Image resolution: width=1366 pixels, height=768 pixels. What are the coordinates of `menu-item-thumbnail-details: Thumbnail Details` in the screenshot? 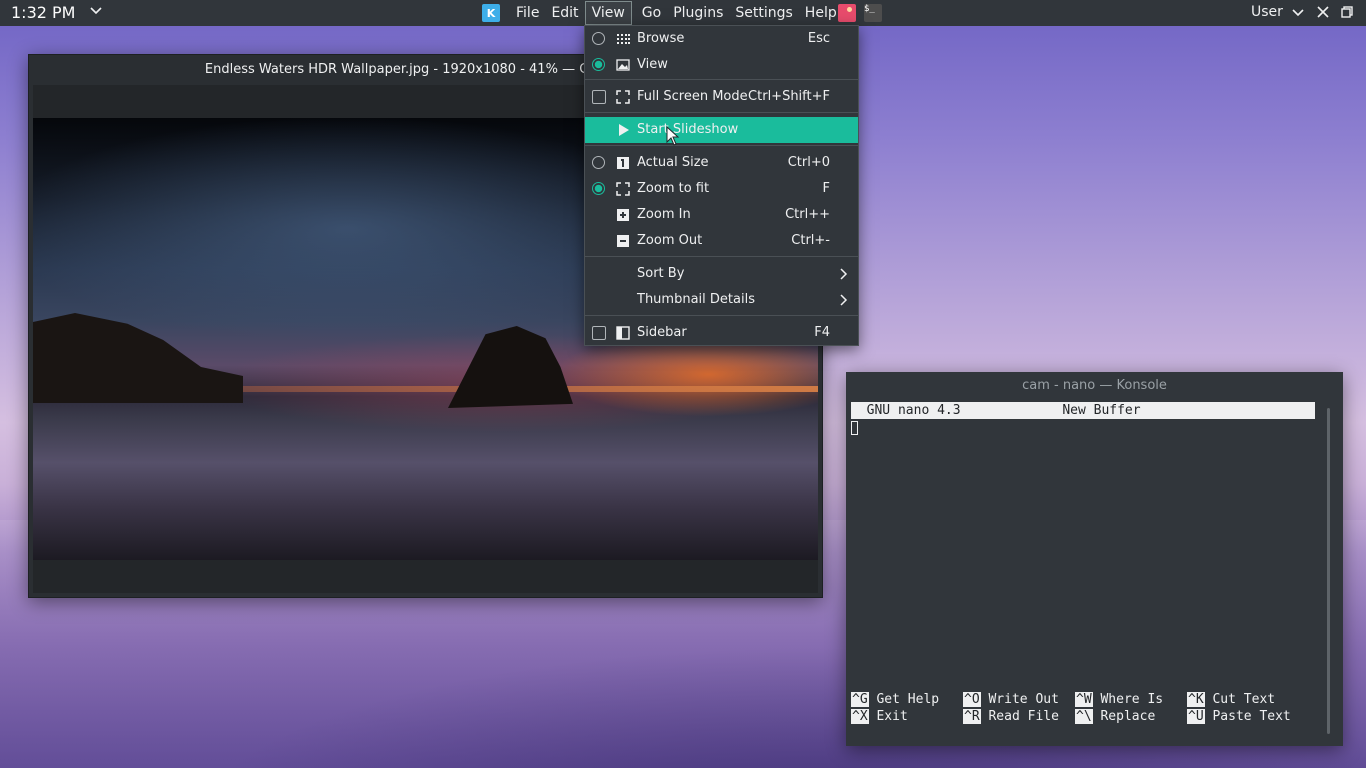 It's located at (721, 300).